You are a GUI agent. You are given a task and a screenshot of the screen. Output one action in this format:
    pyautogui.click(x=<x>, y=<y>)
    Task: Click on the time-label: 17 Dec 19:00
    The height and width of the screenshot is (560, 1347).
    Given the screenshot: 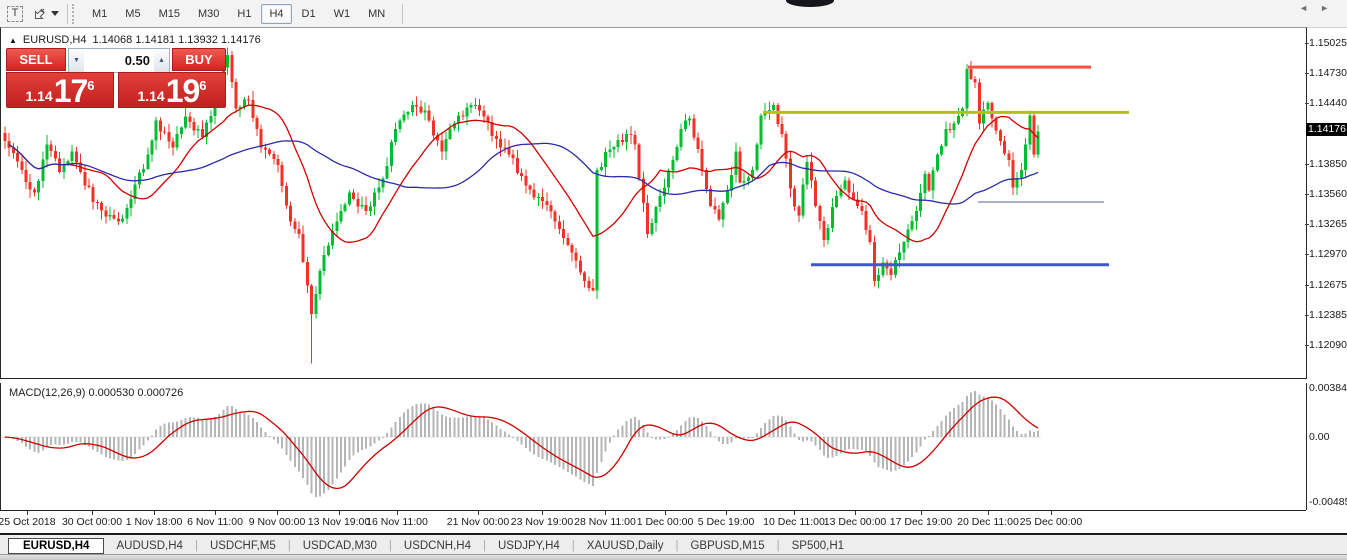 What is the action you would take?
    pyautogui.click(x=921, y=522)
    